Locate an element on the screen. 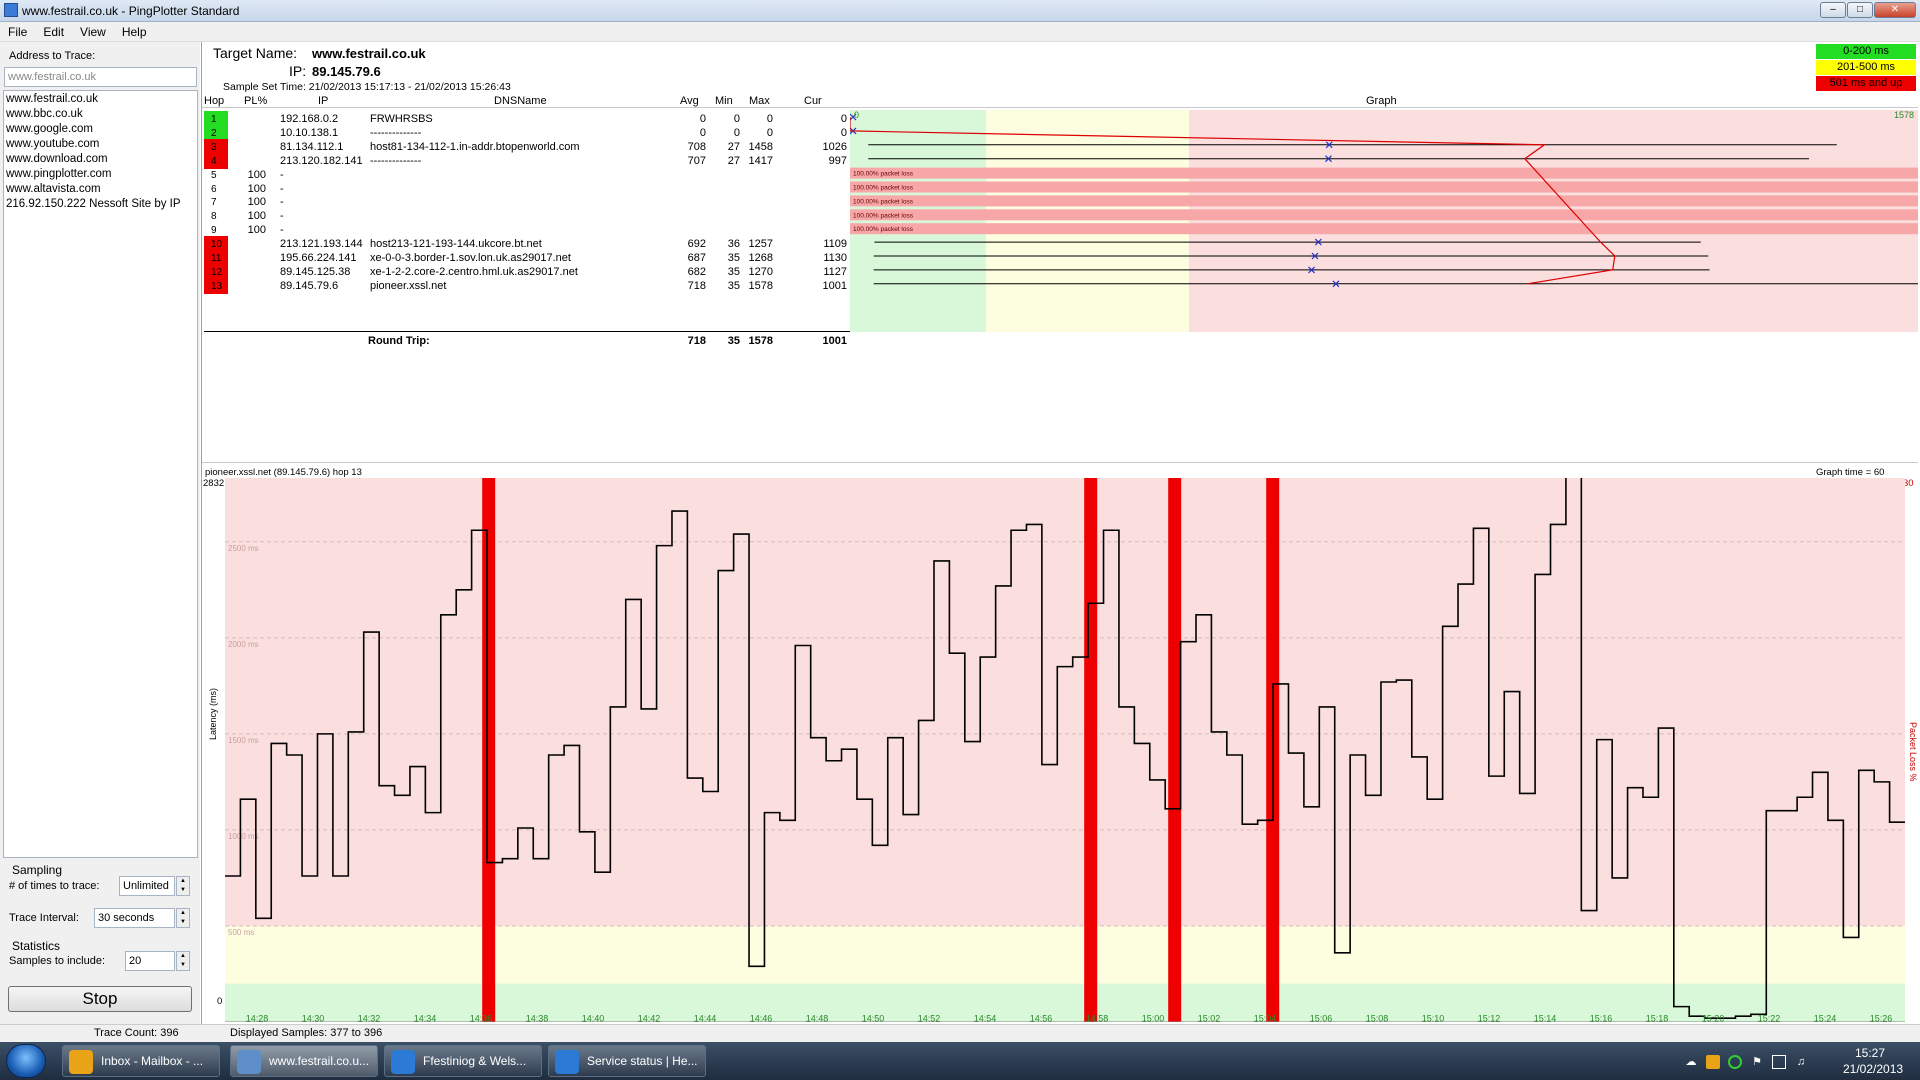  times-spinner: ▲ ▼ is located at coordinates (183, 886).